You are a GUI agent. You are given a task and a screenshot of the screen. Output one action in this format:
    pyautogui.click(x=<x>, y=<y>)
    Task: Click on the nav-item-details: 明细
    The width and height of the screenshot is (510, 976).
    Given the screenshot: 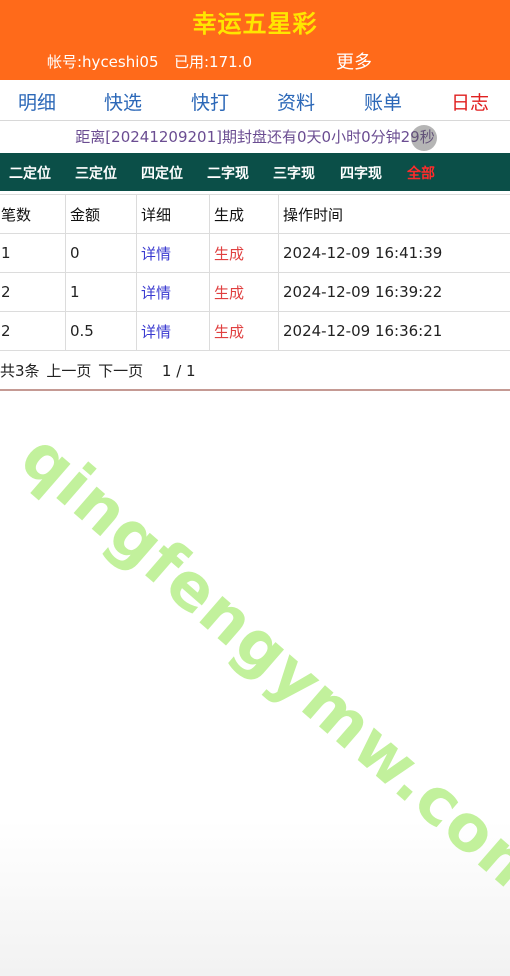 What is the action you would take?
    pyautogui.click(x=37, y=101)
    